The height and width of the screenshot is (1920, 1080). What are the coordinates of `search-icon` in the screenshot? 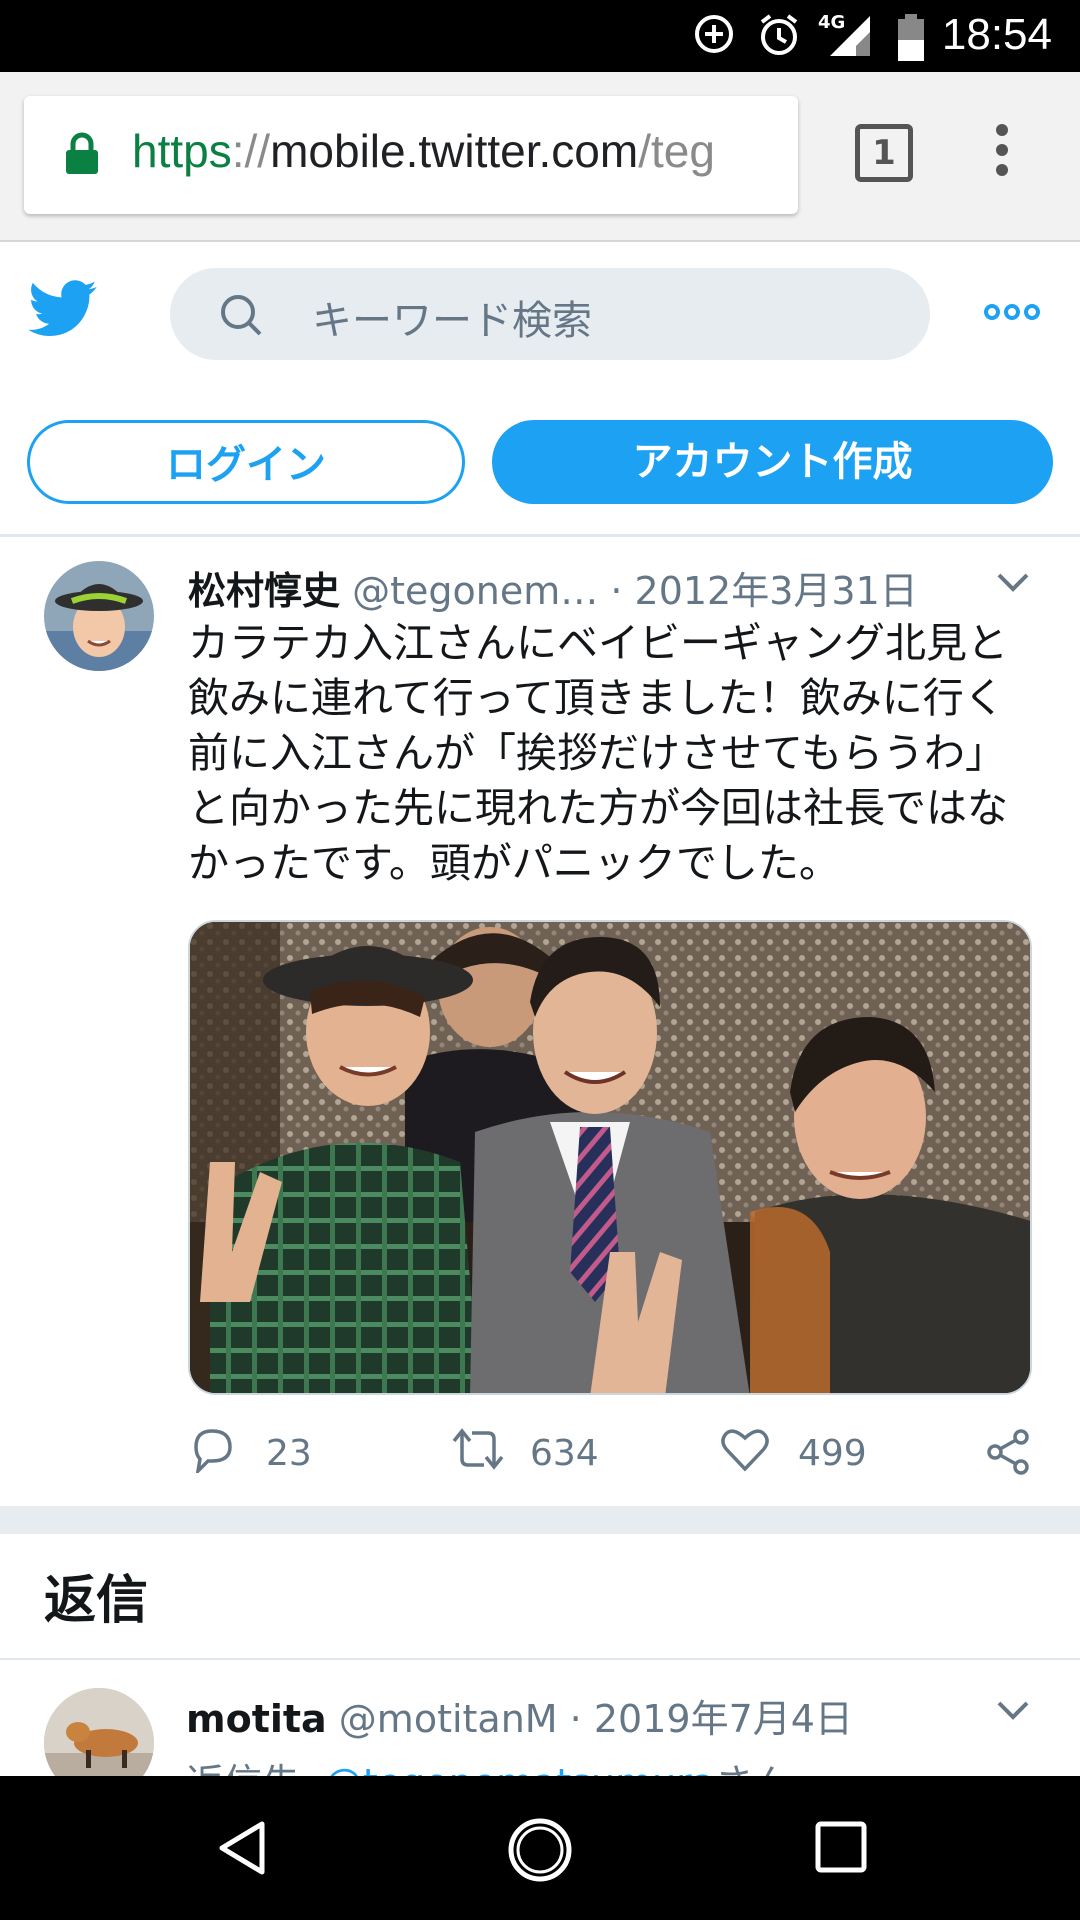 It's located at (241, 315).